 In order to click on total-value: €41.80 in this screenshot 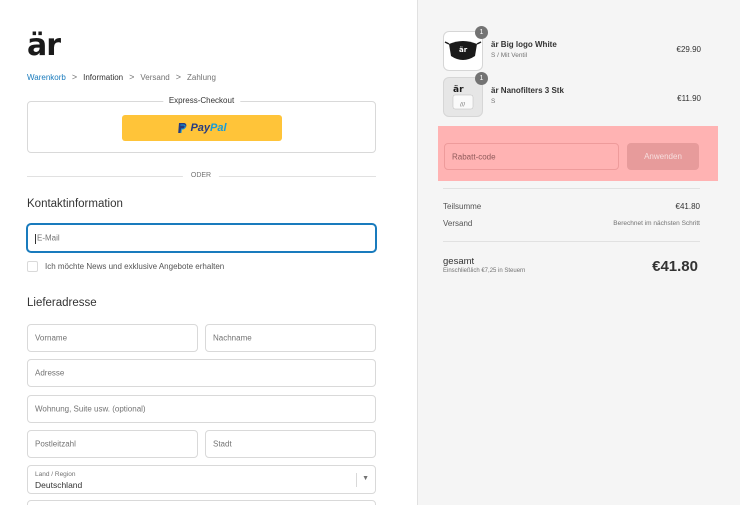, I will do `click(675, 266)`.